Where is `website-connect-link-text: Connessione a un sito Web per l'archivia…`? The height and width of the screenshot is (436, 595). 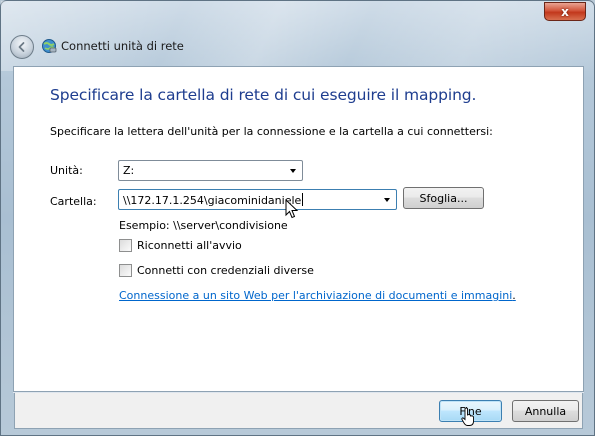 website-connect-link-text: Connessione a un sito Web per l'archivia… is located at coordinates (315, 295).